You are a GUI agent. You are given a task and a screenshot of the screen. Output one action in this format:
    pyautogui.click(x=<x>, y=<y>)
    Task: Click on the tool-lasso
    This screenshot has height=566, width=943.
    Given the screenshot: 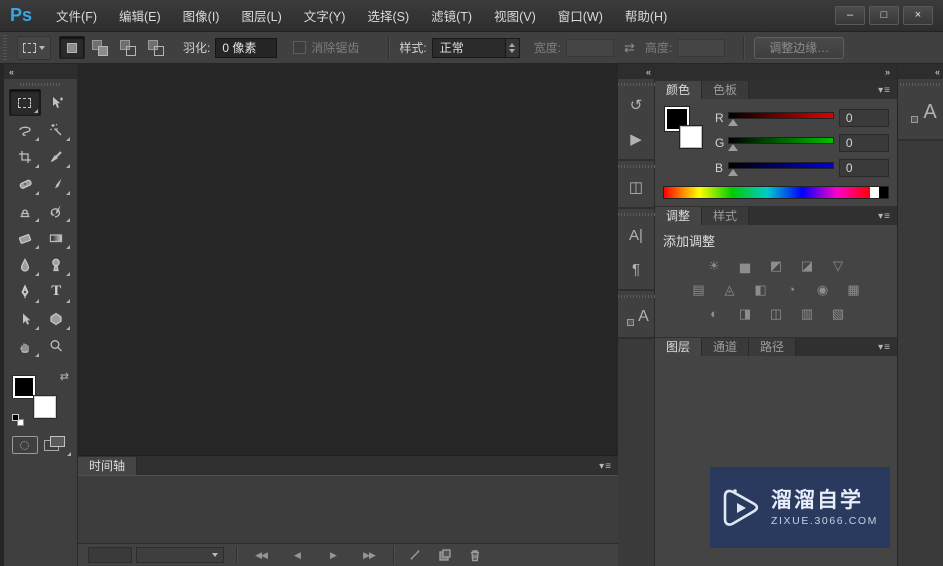 What is the action you would take?
    pyautogui.click(x=25, y=129)
    